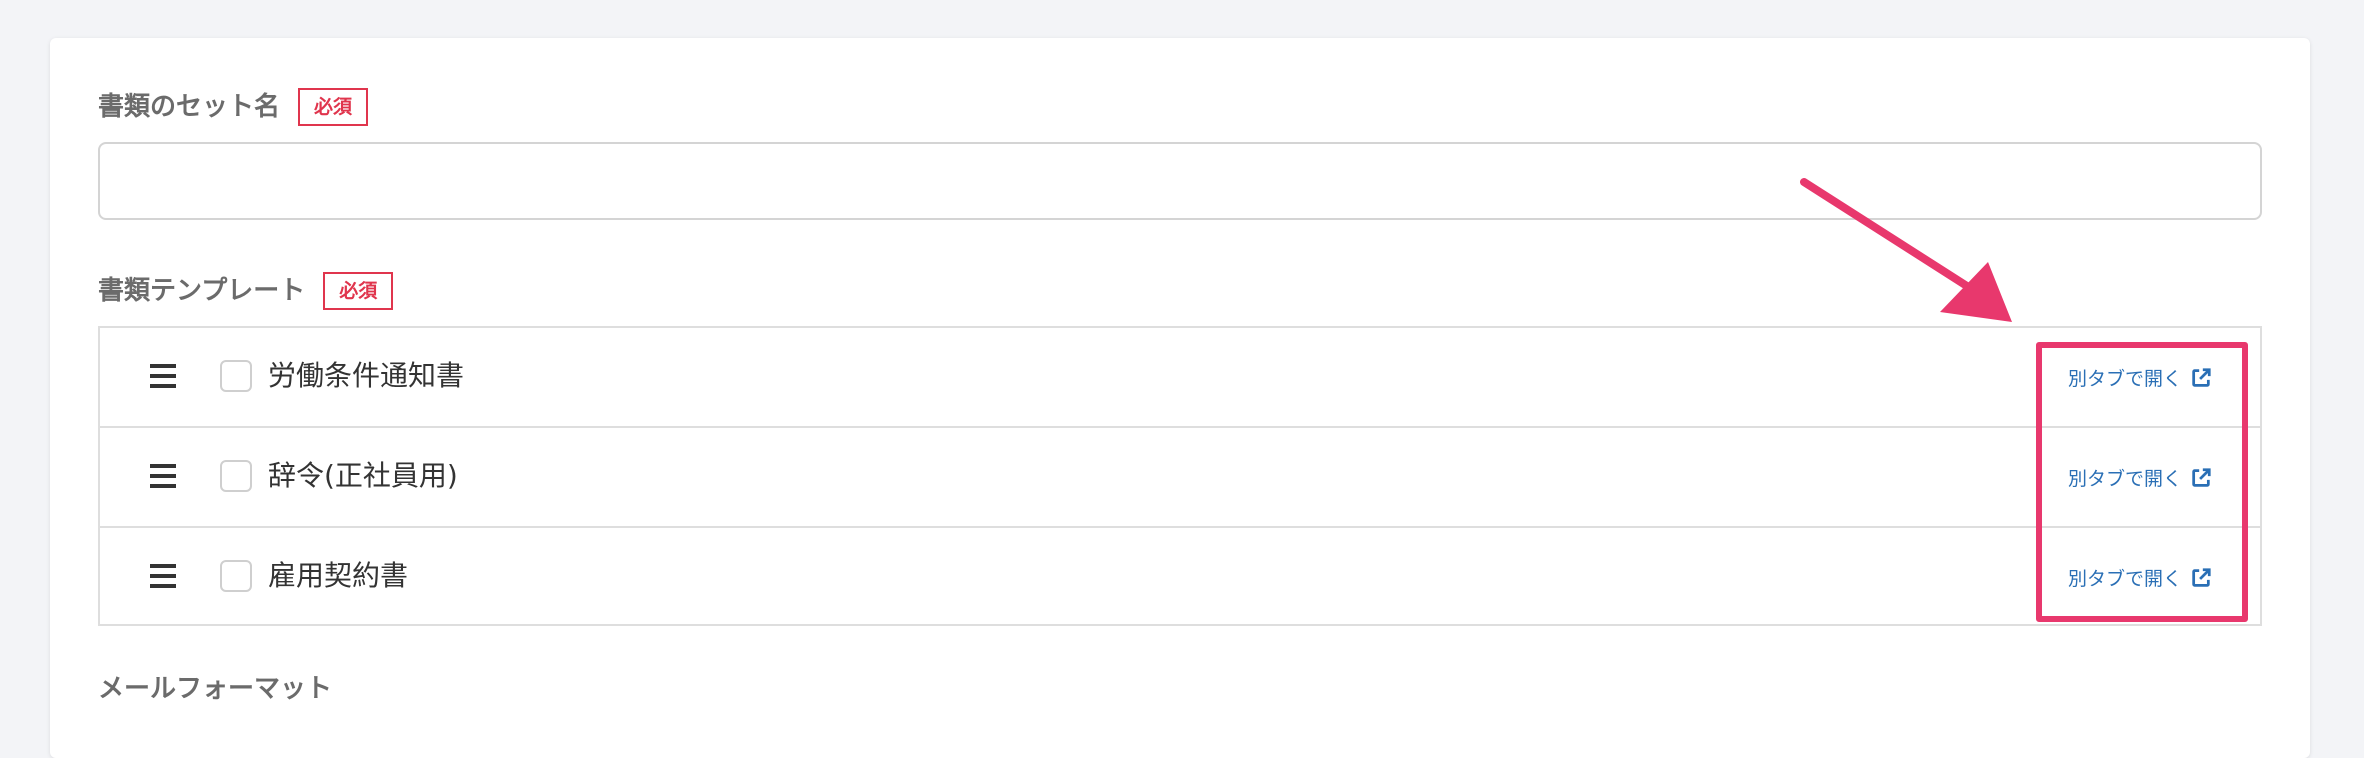  What do you see at coordinates (338, 575) in the screenshot?
I see `template-name: 雇用契約書` at bounding box center [338, 575].